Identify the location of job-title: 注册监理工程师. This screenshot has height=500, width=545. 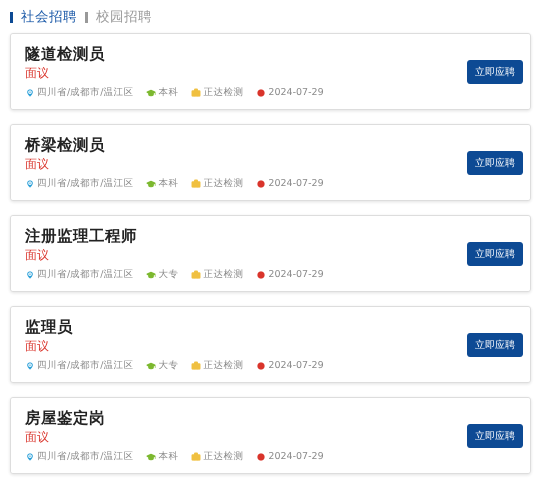
(81, 236).